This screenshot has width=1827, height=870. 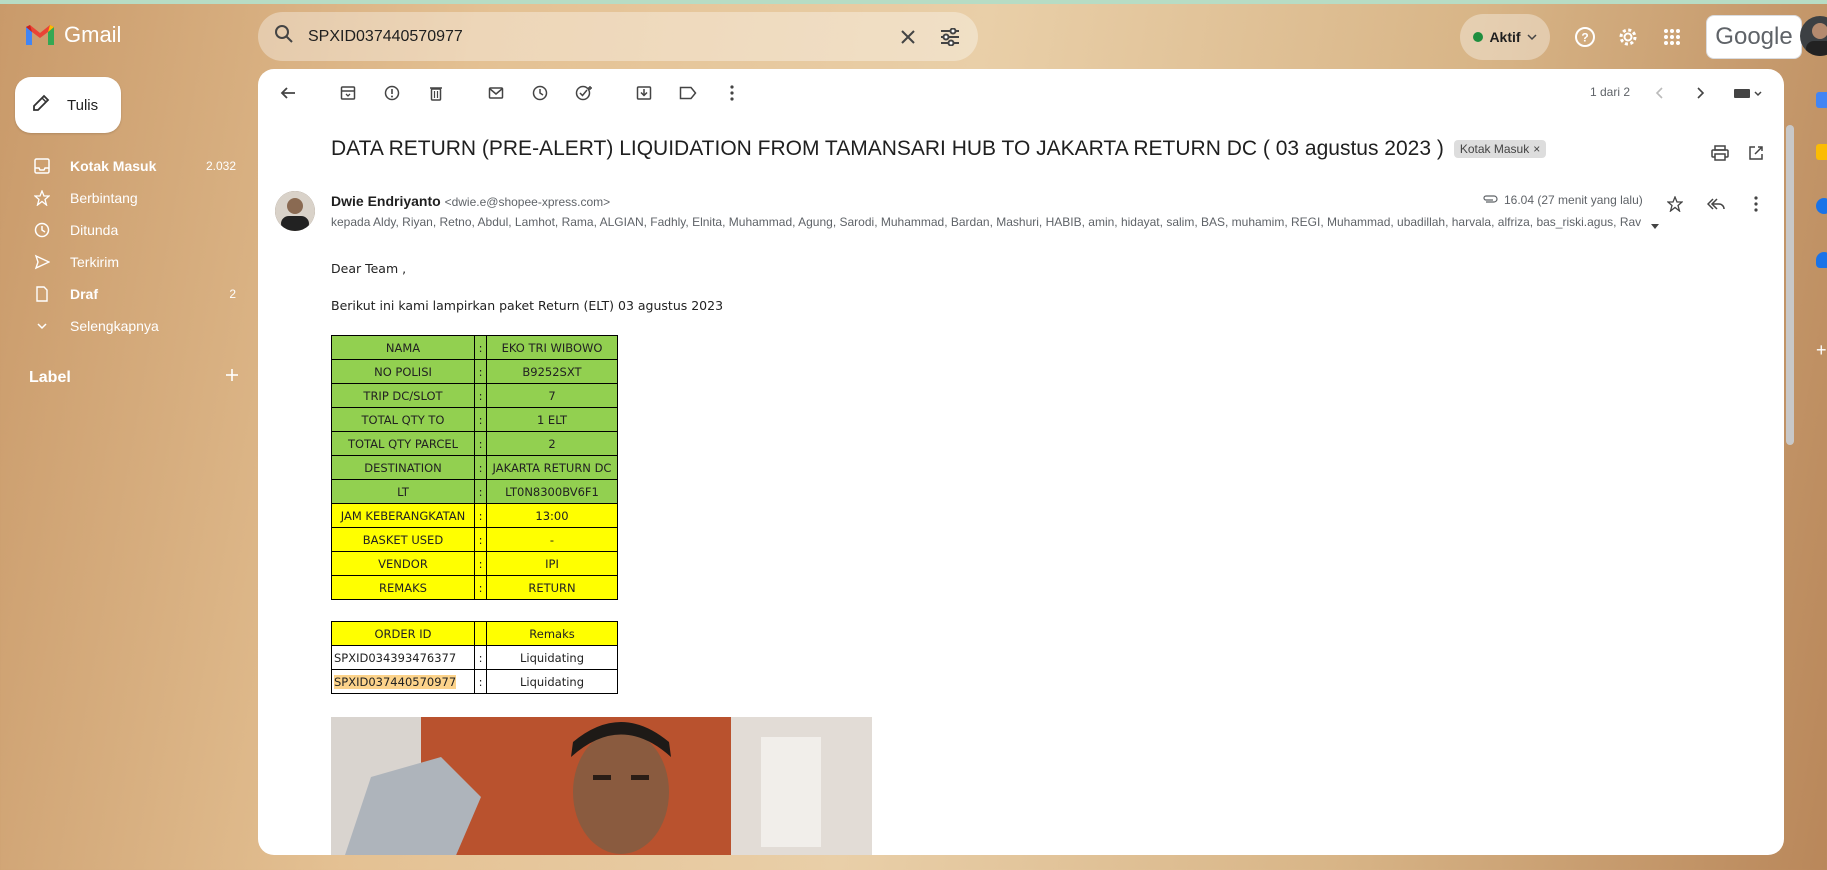 What do you see at coordinates (84, 294) in the screenshot?
I see `sidebar-item-label: Draf` at bounding box center [84, 294].